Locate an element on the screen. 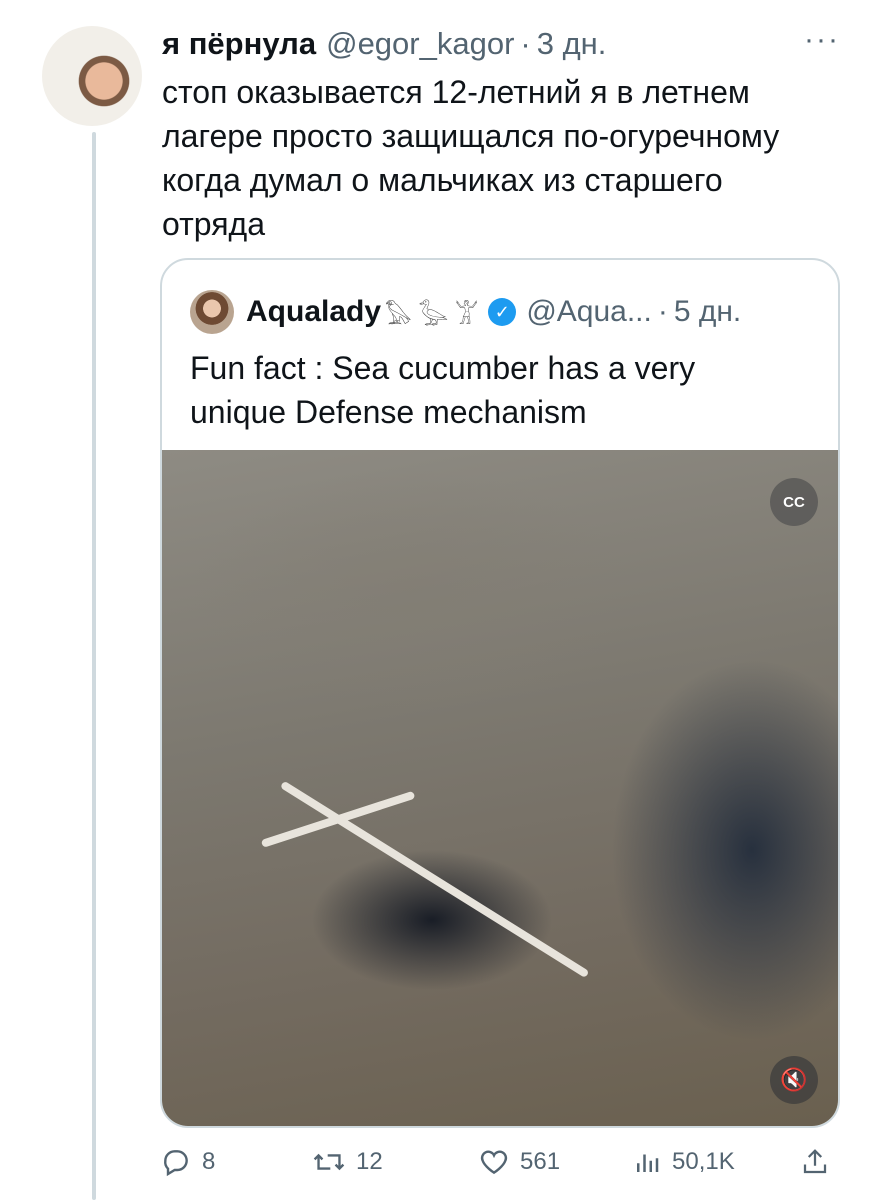 This screenshot has height=1200, width=880. avatar is located at coordinates (92, 76).